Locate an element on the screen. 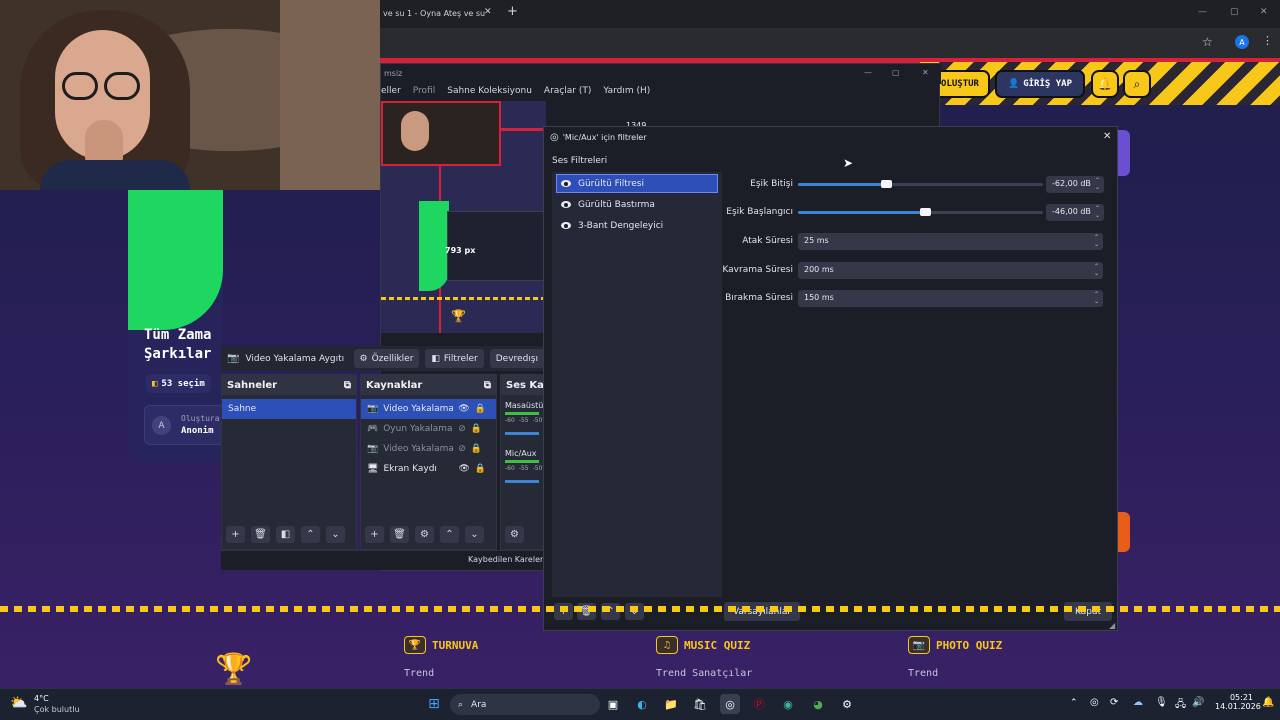 The height and width of the screenshot is (720, 1280). address-bar: ☆ A ⋮ is located at coordinates (830, 43).